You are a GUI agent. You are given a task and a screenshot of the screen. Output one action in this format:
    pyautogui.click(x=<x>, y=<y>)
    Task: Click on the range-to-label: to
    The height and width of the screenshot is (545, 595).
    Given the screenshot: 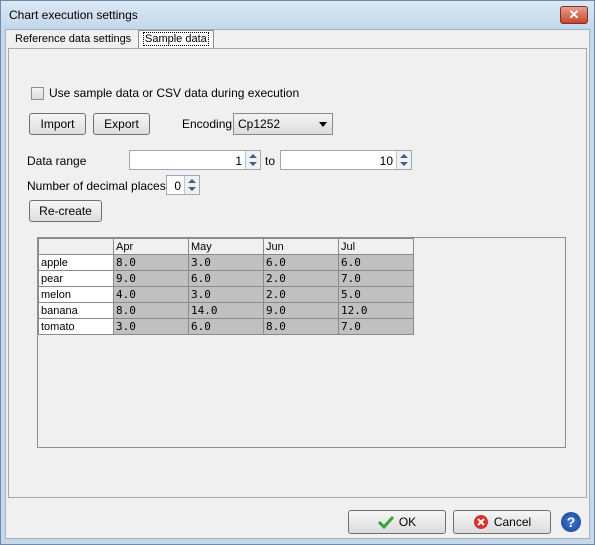 What is the action you would take?
    pyautogui.click(x=270, y=161)
    